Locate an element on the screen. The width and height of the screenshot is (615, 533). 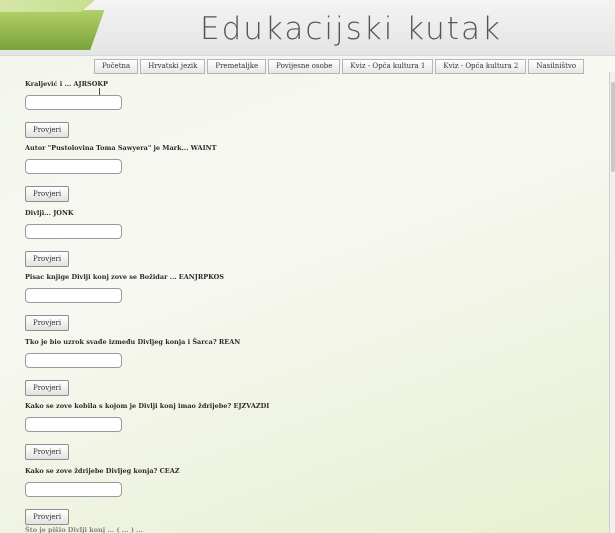
scrollbar-thumb is located at coordinates (613, 127).